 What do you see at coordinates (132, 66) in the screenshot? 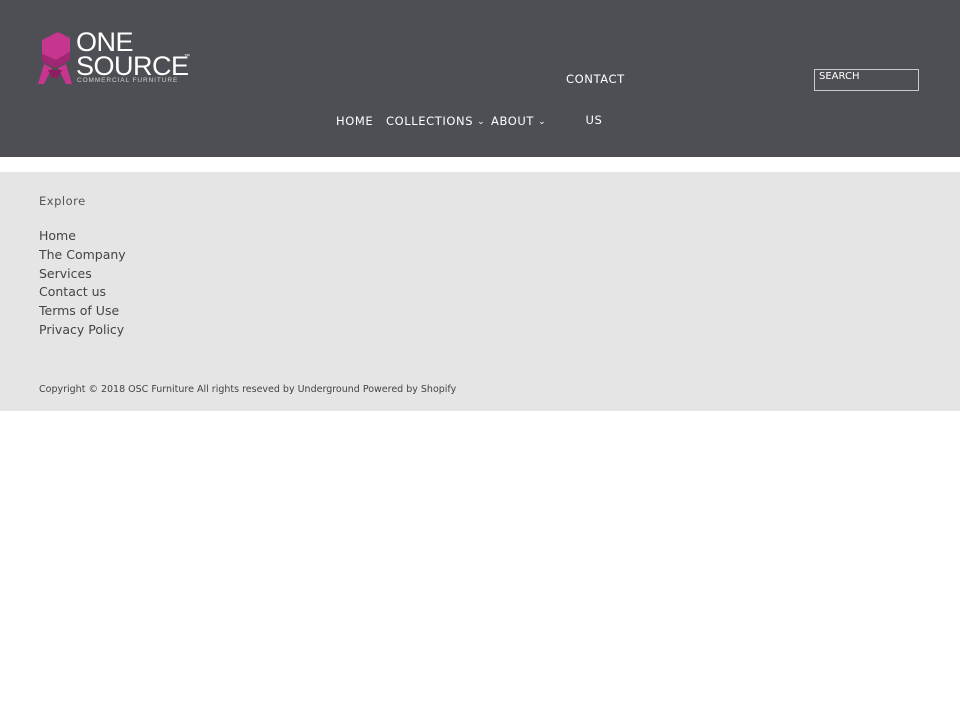
I see `logo-text-source: SOURCE` at bounding box center [132, 66].